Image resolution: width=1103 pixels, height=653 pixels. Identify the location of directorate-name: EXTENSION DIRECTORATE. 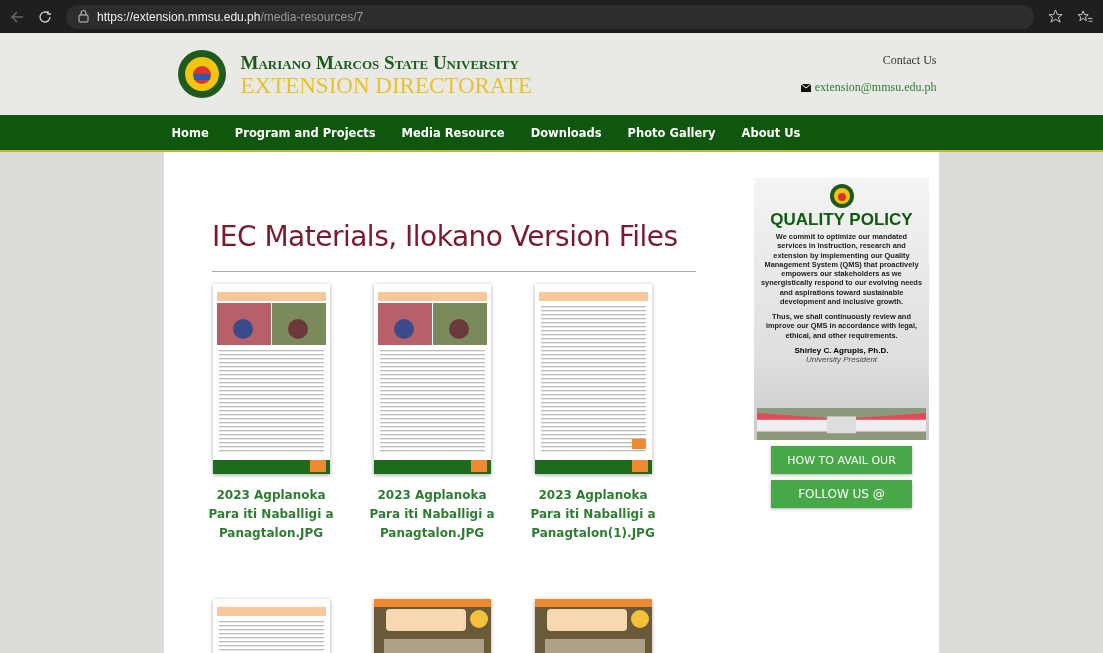
(387, 85).